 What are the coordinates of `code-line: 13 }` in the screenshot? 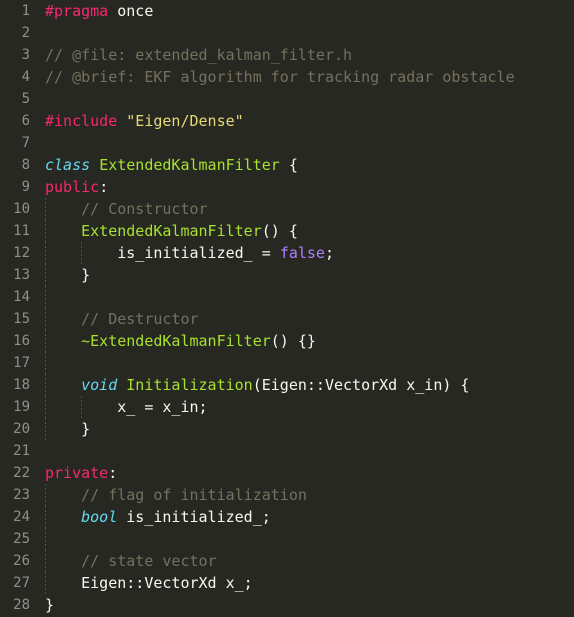 It's located at (287, 275).